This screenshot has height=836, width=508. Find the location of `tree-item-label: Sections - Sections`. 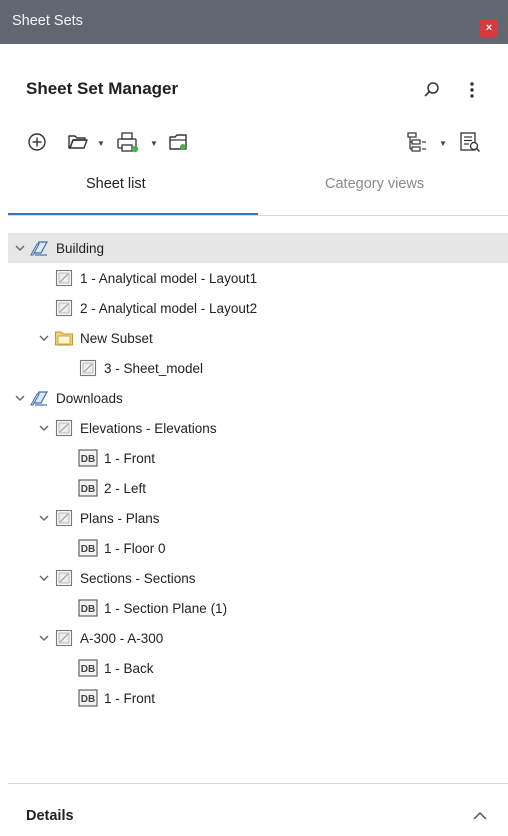

tree-item-label: Sections - Sections is located at coordinates (138, 578).